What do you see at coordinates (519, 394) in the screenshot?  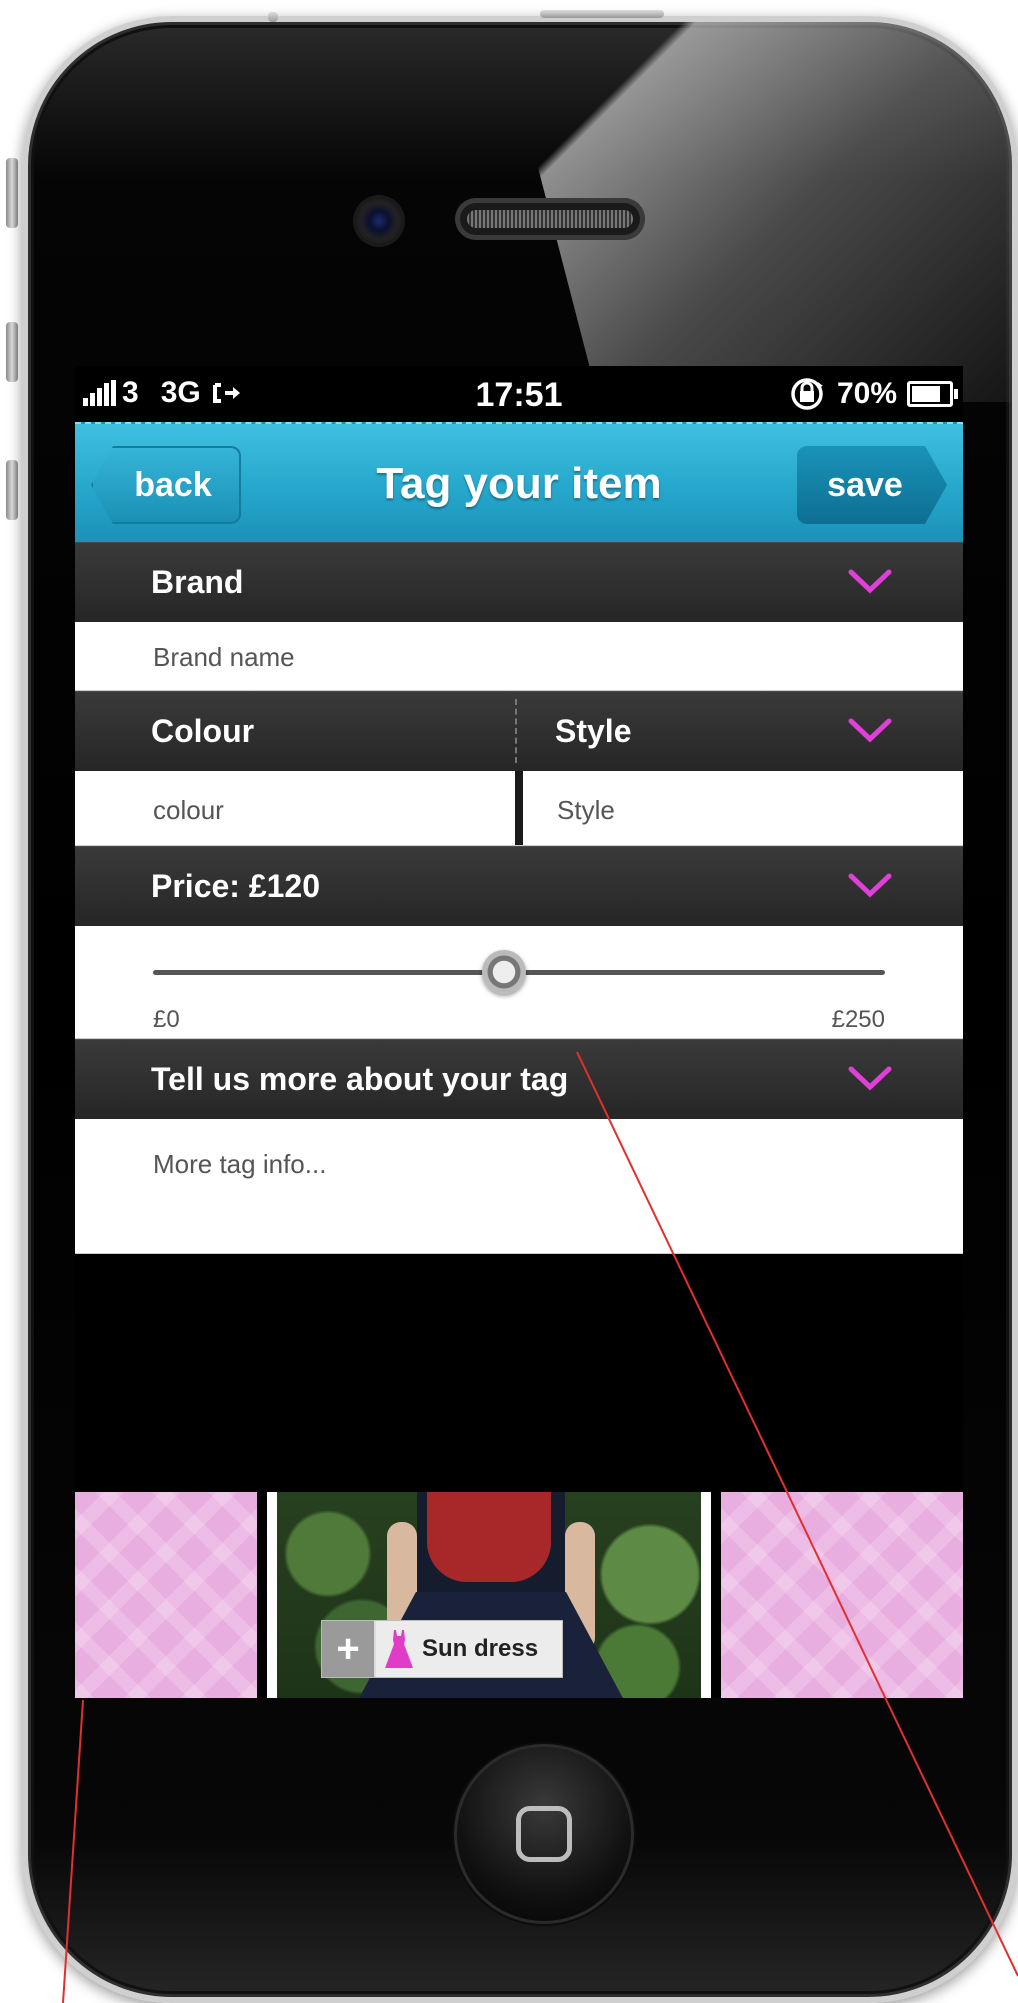 I see `status-bar: 3 3G 17:51 70%` at bounding box center [519, 394].